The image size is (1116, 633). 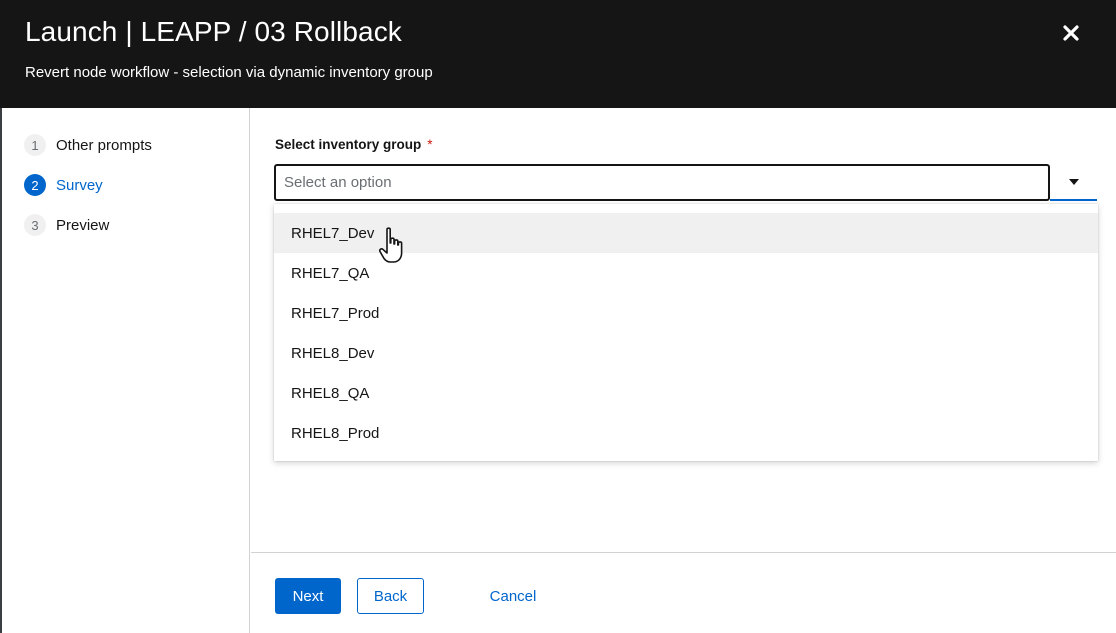 I want to click on option-rhel8-dev: RHEL8_Dev, so click(x=686, y=353).